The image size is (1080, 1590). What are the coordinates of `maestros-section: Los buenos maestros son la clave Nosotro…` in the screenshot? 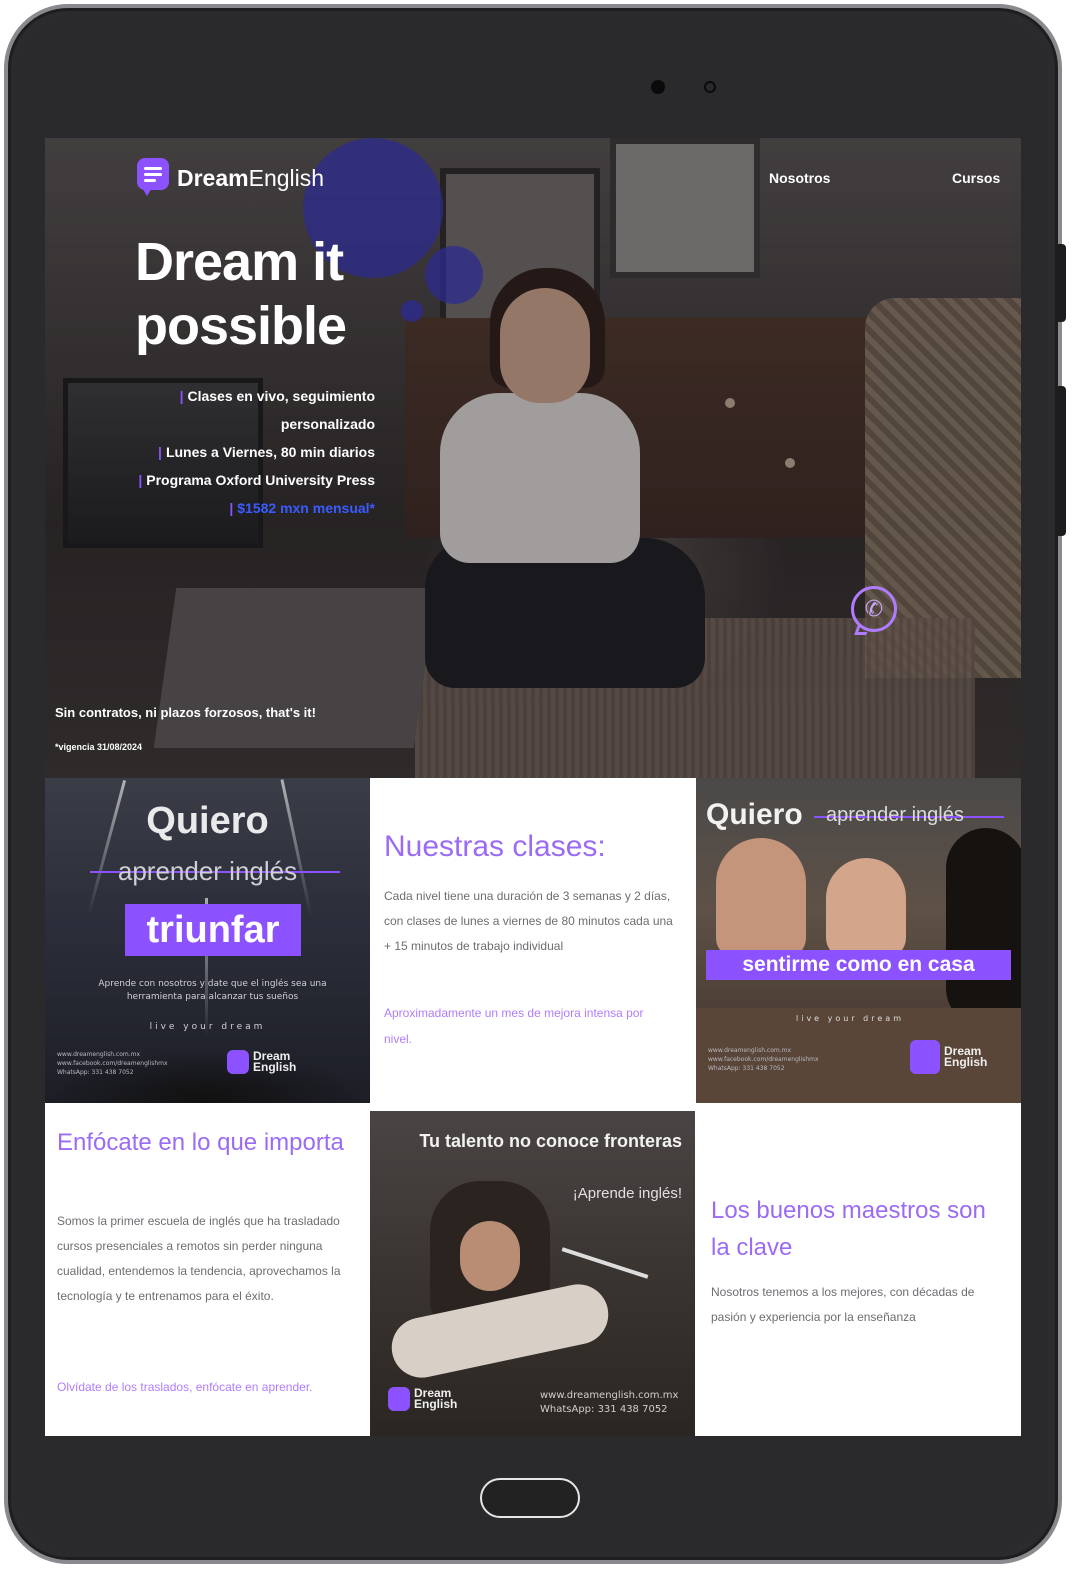 It's located at (858, 1268).